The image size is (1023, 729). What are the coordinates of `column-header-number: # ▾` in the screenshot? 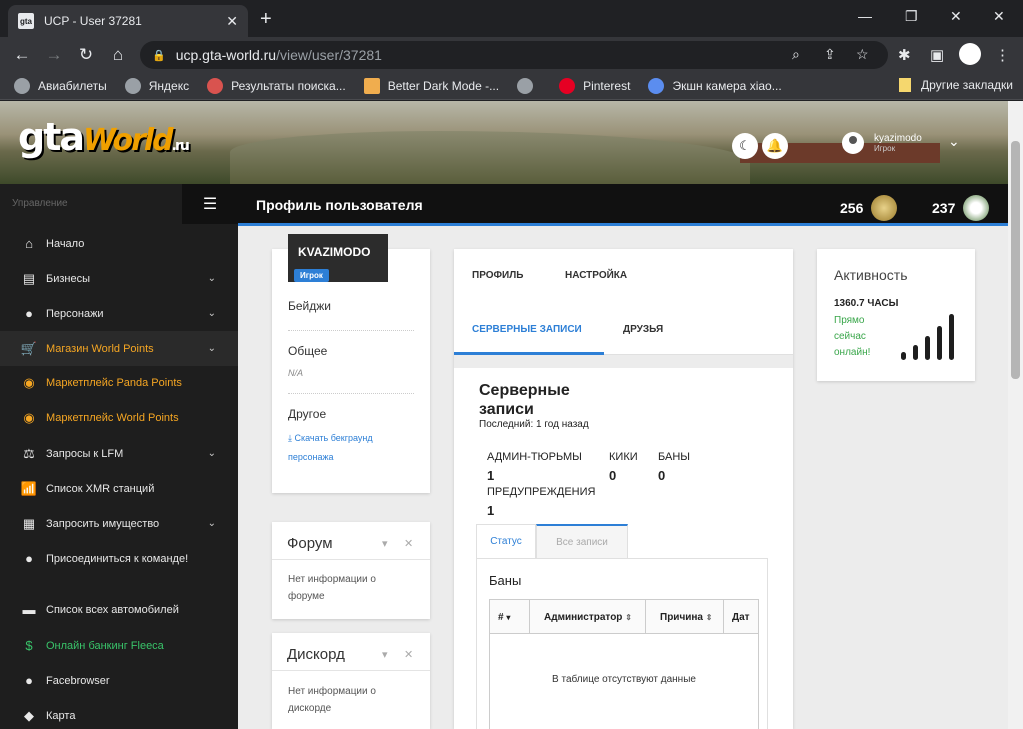 It's located at (510, 617).